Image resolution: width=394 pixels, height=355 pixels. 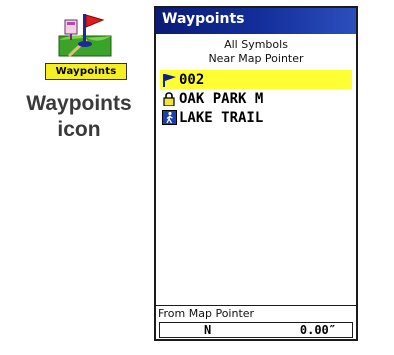 I want to click on flag-icon, so click(x=169, y=80).